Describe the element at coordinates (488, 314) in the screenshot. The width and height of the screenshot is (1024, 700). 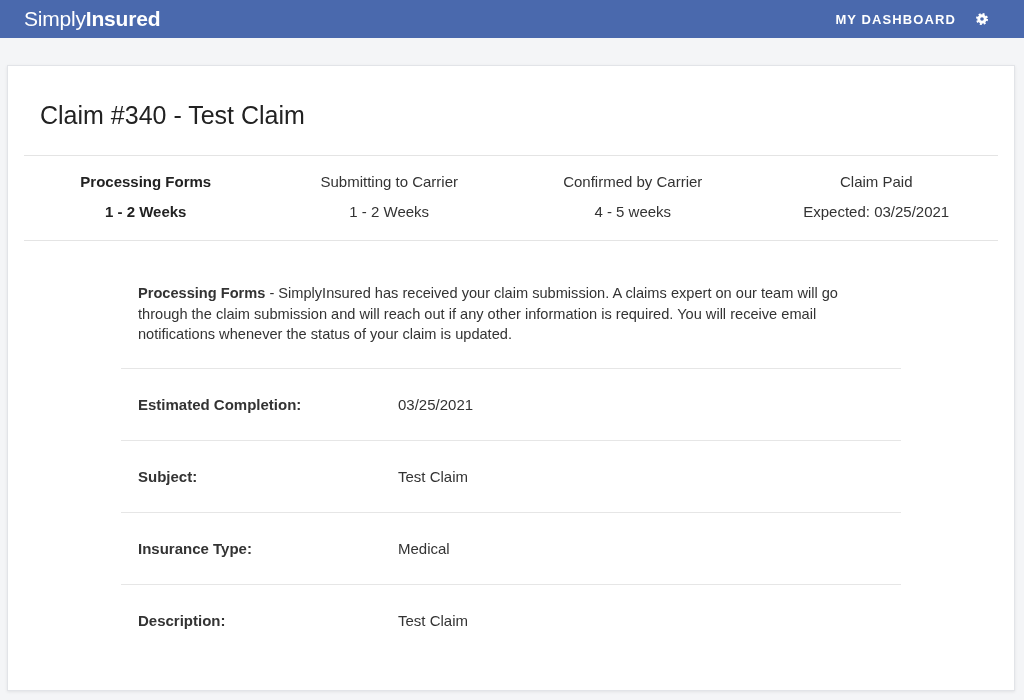
I see `status-description: Processing Forms - SimplyInsured has received your claim submission. A claims expert on our team will go through the claim submission and will reach out if any other information is required. You will receive email notifications whenever the status of your claim is updated.` at that location.